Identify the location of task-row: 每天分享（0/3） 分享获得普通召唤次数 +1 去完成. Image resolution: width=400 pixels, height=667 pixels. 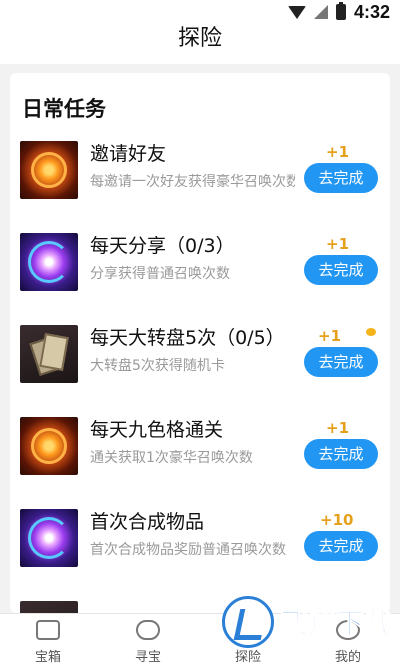
(200, 265).